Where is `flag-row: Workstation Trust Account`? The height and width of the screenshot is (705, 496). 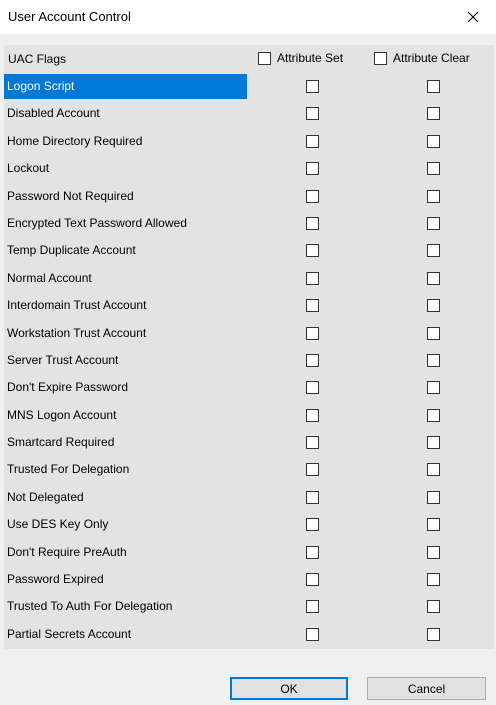
flag-row: Workstation Trust Account is located at coordinates (249, 333).